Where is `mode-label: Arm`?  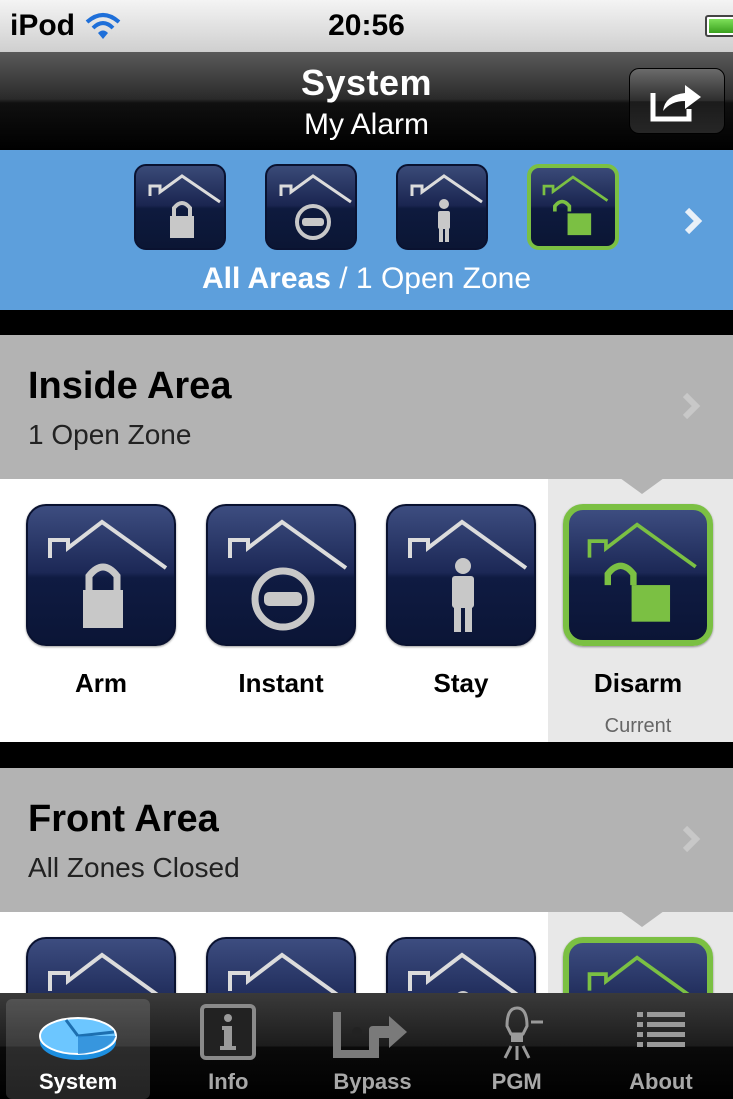 mode-label: Arm is located at coordinates (100, 683).